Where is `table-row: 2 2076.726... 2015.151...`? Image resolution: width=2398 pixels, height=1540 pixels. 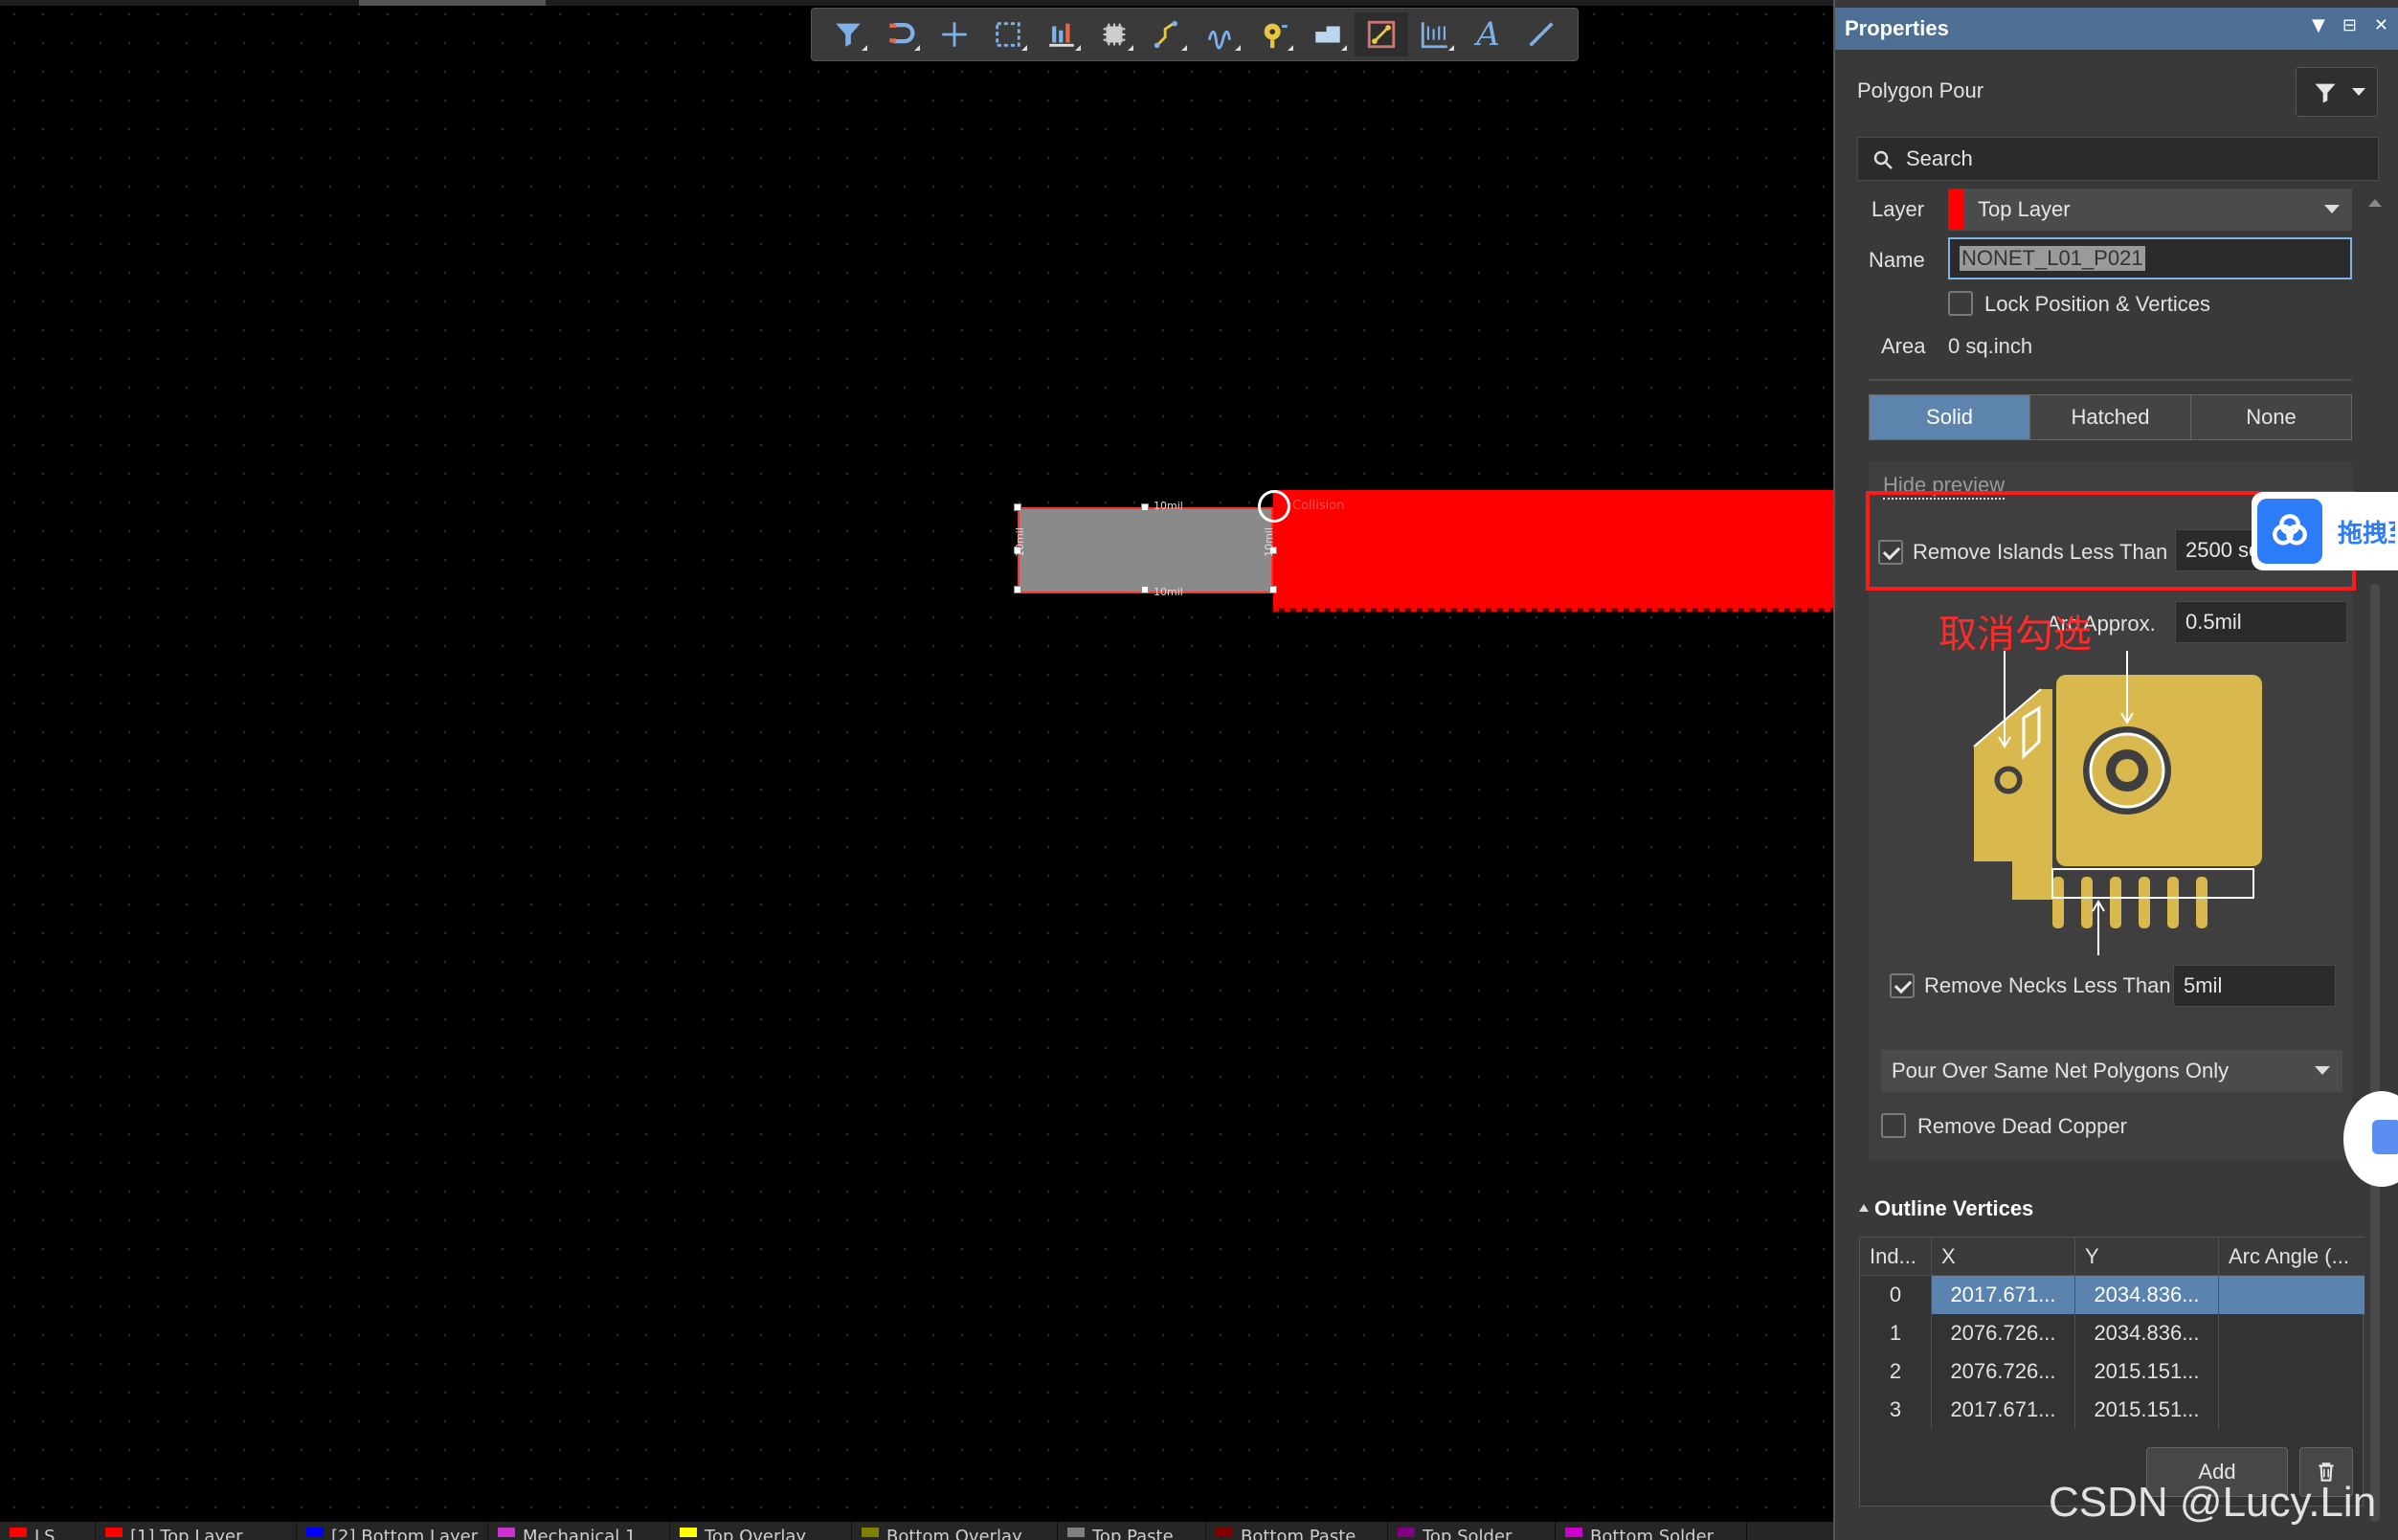 table-row: 2 2076.726... 2015.151... is located at coordinates (2112, 1371).